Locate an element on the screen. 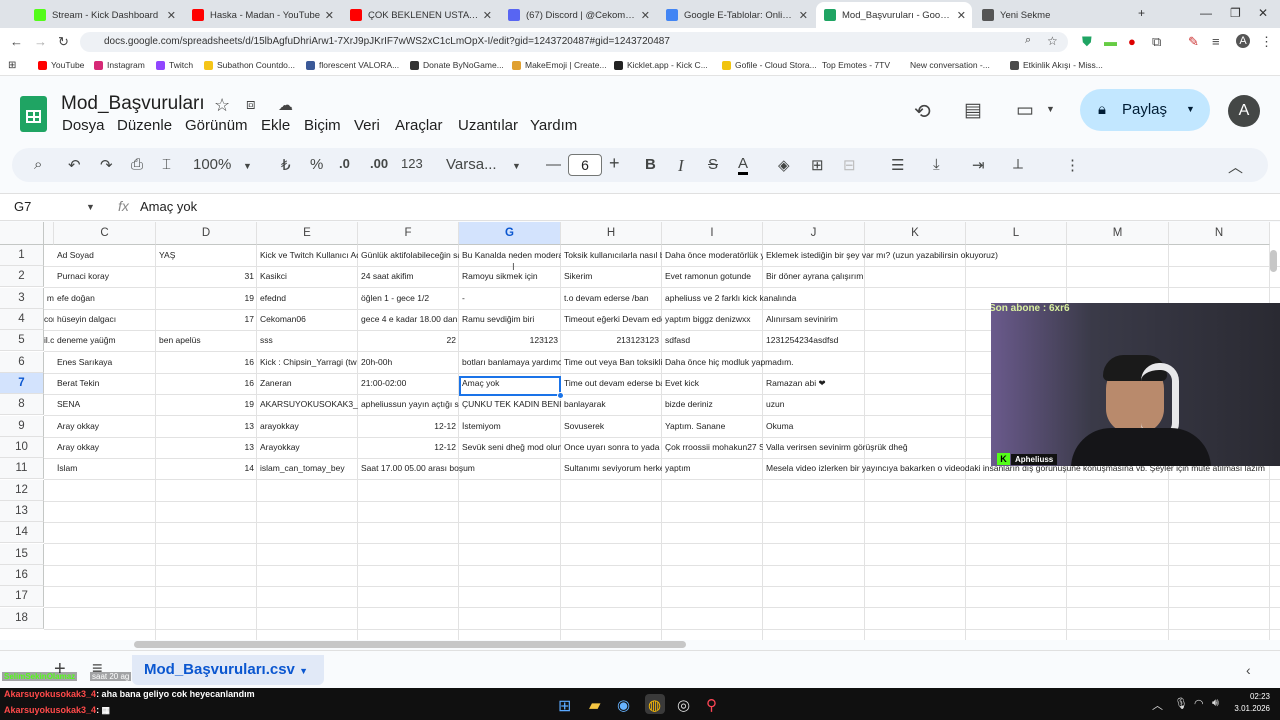 This screenshot has width=1280, height=720. grid-cell: 20h-00h is located at coordinates (408, 362).